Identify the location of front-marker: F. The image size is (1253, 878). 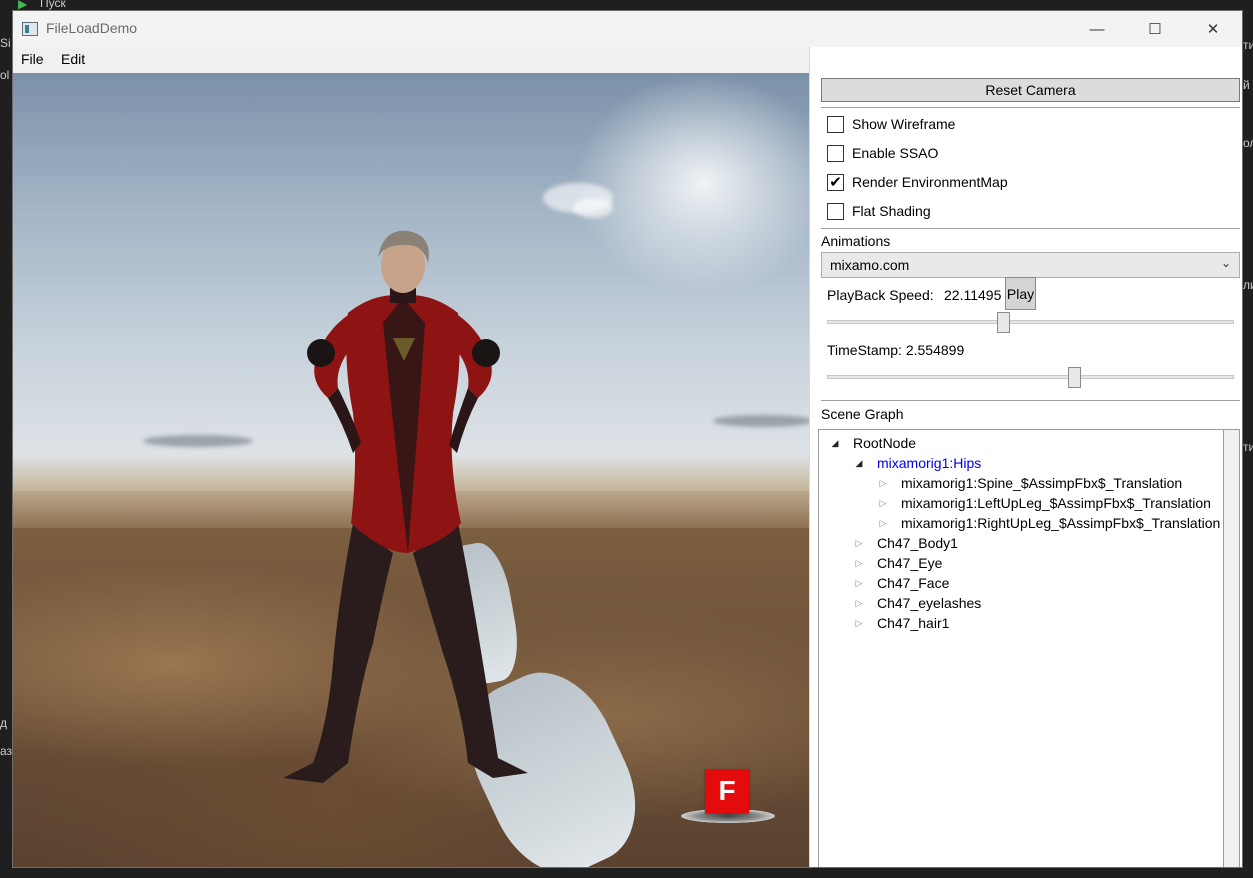
(727, 791).